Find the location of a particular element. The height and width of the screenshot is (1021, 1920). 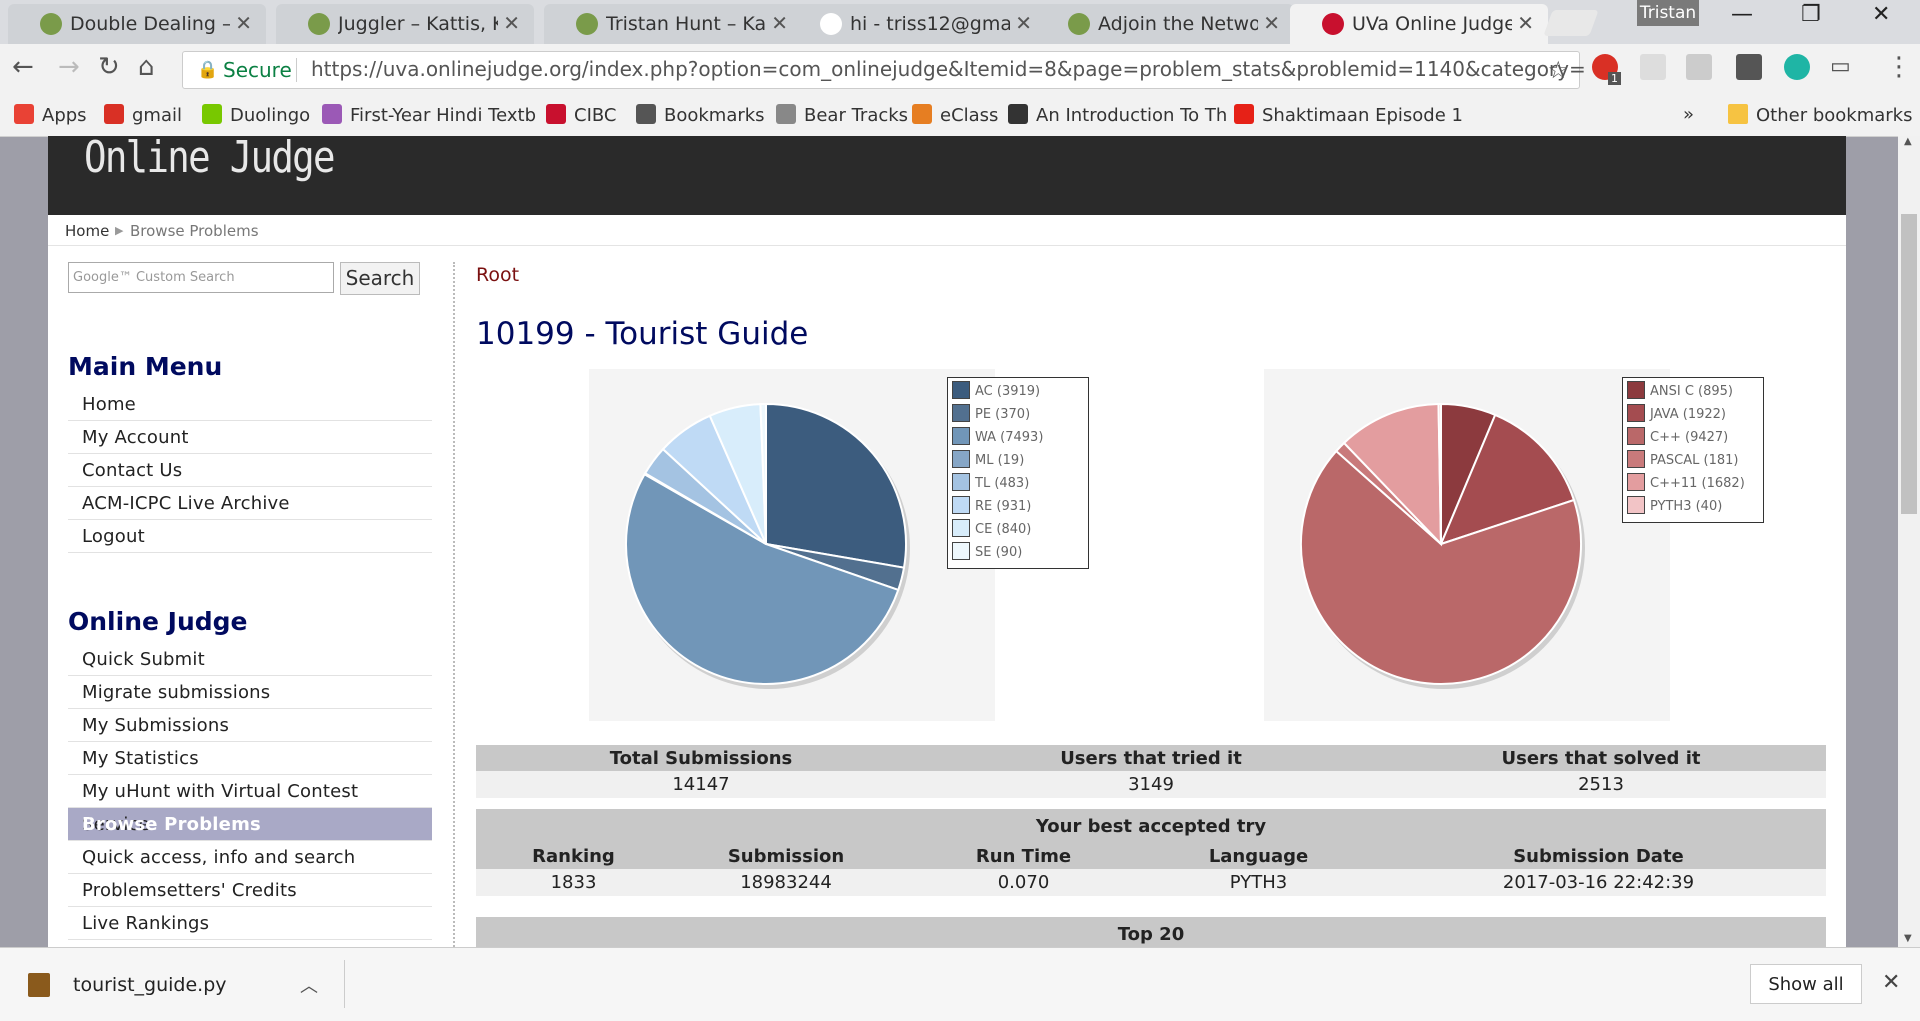

bookmark-label: Bear Tracks is located at coordinates (856, 115).